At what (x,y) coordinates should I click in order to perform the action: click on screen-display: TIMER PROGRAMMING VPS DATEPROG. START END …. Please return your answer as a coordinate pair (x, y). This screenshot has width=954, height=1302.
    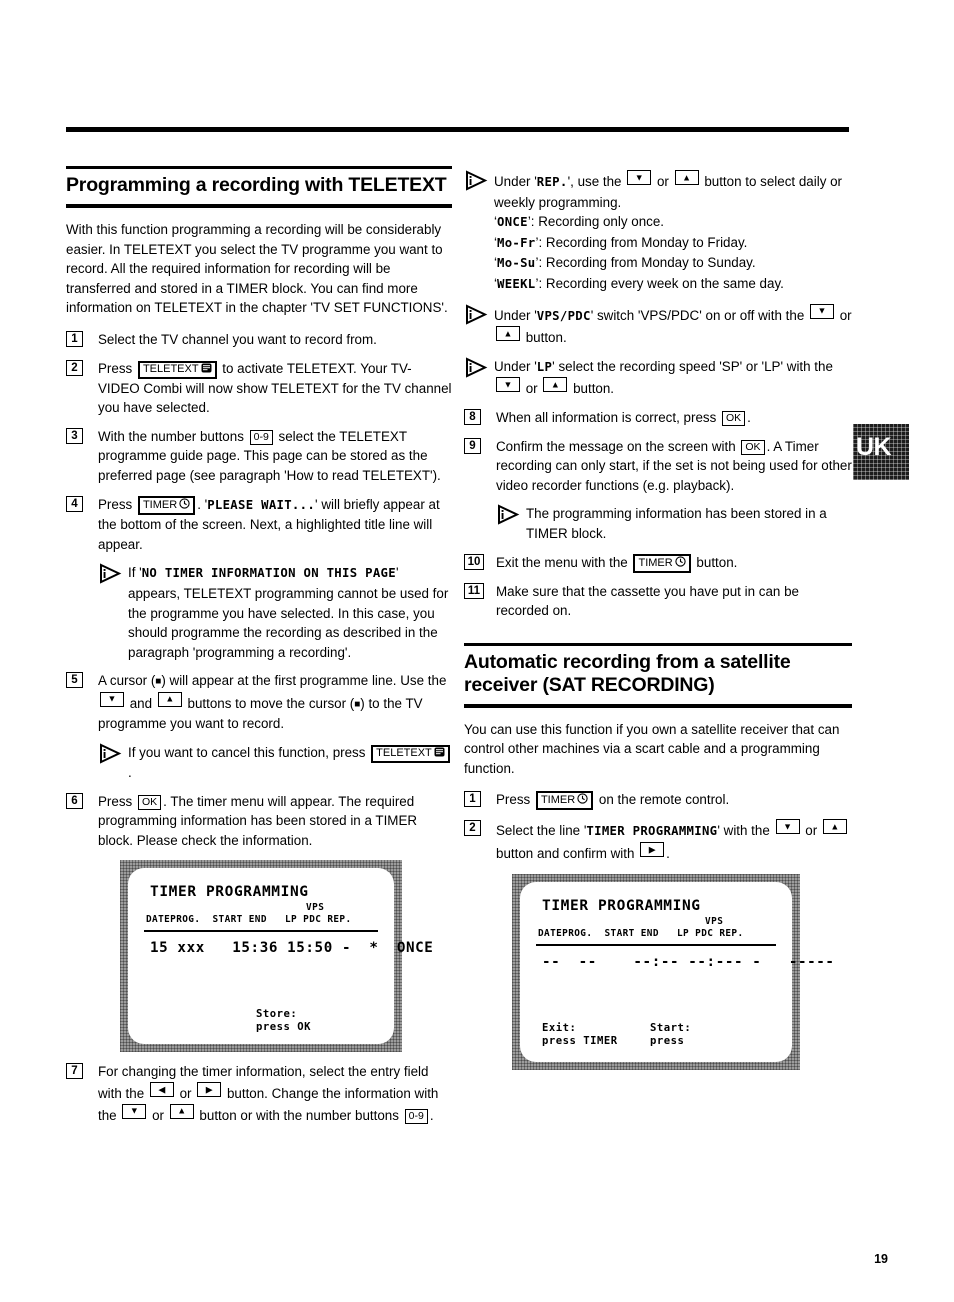
    Looking at the image, I should click on (280, 956).